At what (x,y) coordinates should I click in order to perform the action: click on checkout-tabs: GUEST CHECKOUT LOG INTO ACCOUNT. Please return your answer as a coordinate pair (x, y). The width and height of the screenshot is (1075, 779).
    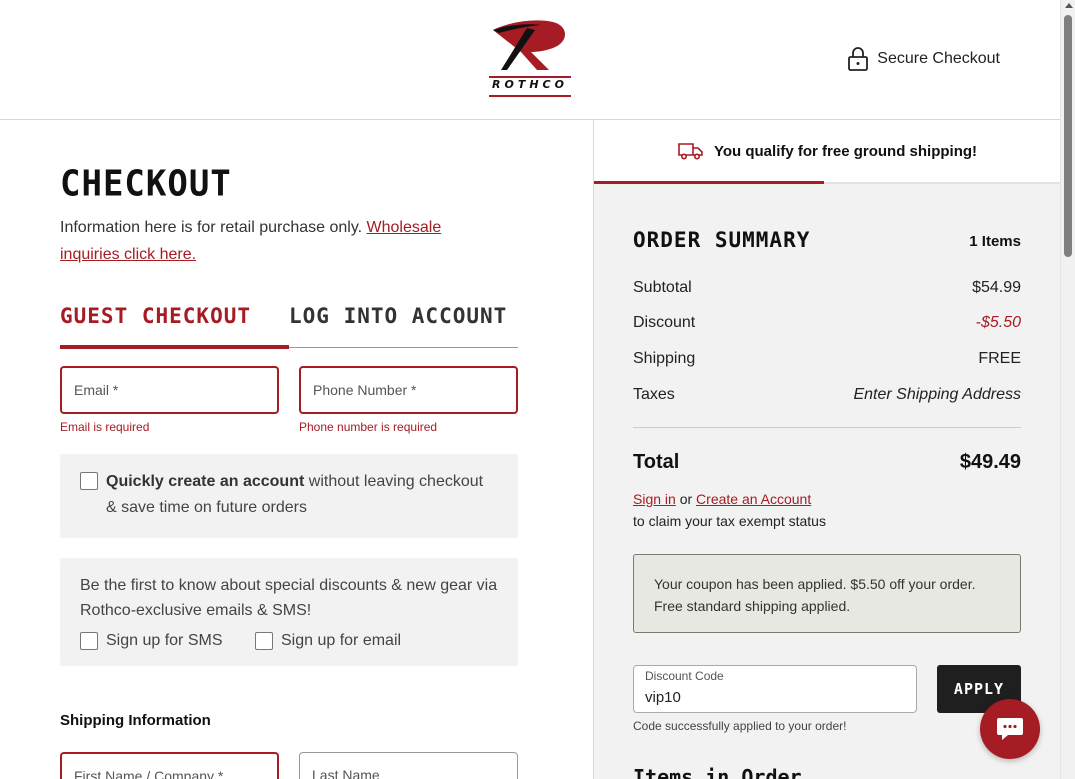
    Looking at the image, I should click on (289, 326).